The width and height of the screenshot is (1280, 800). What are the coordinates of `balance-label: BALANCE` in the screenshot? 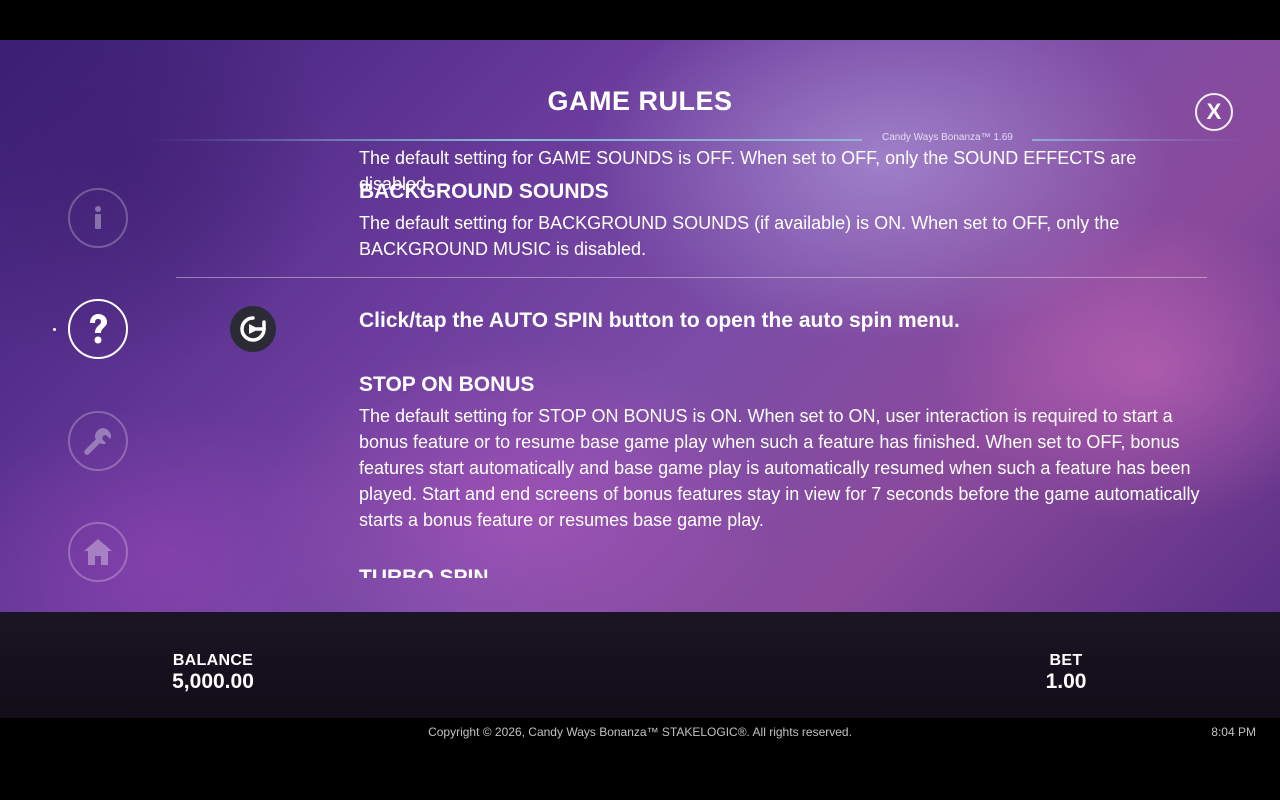 It's located at (213, 660).